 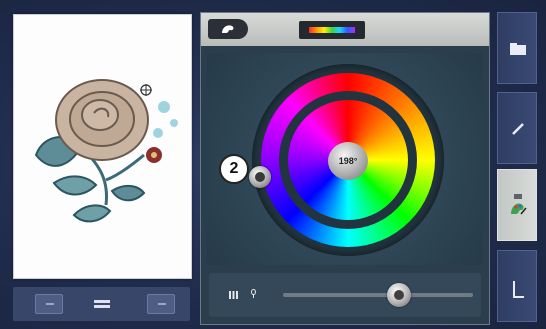 I want to click on sidebar-item-pencil, so click(x=517, y=128).